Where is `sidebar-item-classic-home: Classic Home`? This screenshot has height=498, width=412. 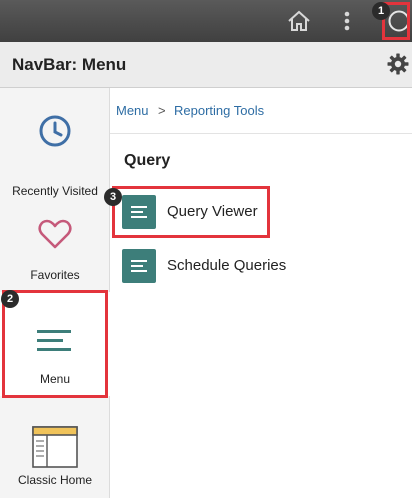 sidebar-item-classic-home: Classic Home is located at coordinates (55, 457).